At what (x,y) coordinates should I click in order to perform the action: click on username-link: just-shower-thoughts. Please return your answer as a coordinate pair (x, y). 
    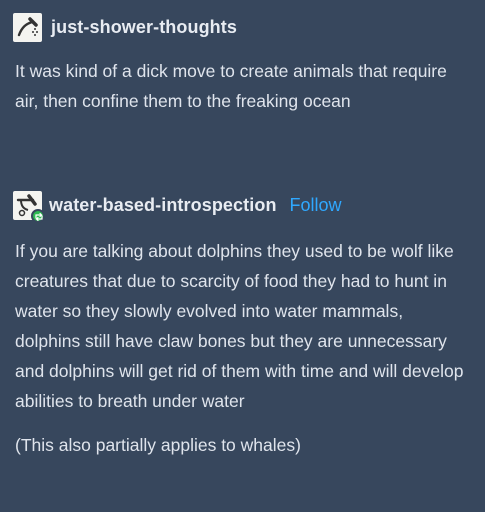
    Looking at the image, I should click on (144, 27).